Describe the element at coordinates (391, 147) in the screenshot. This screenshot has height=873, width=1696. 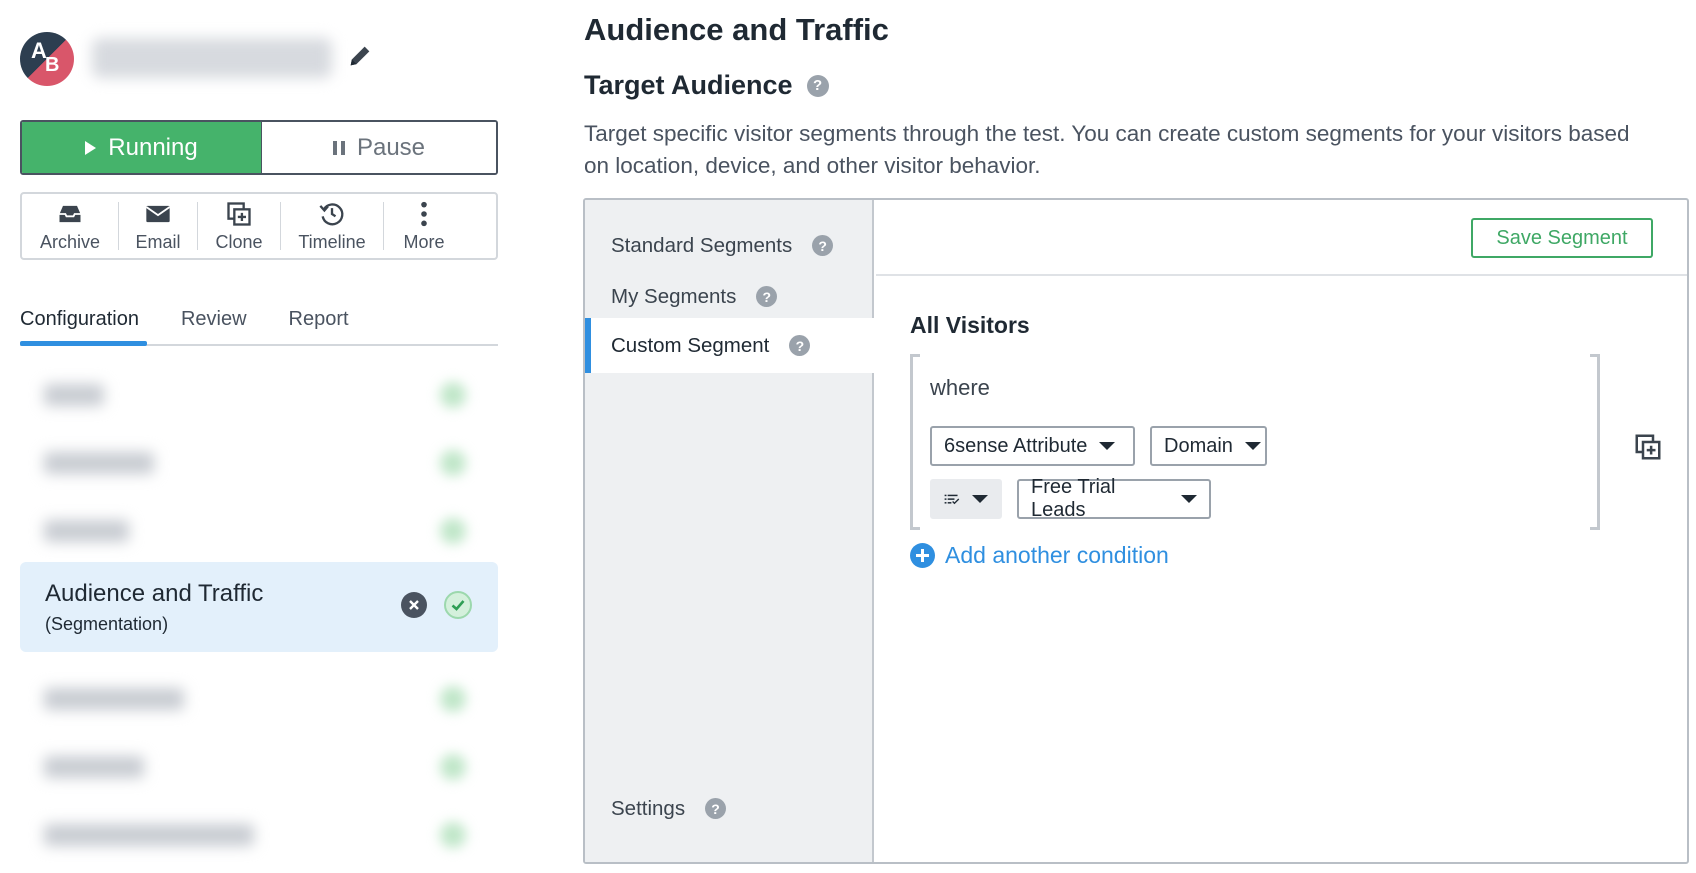
I see `pause-label: Pause` at that location.